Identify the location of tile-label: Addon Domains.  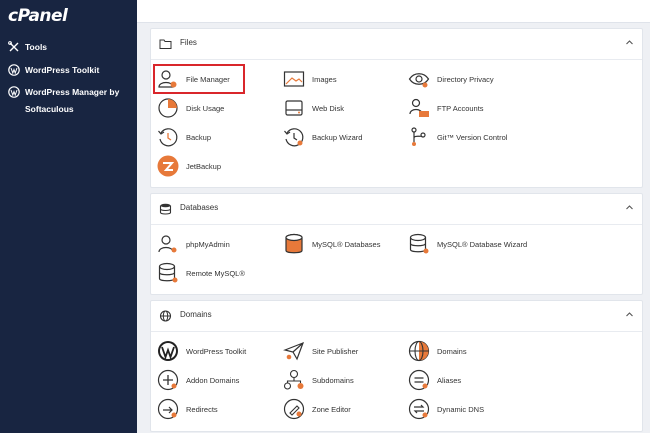
(213, 380).